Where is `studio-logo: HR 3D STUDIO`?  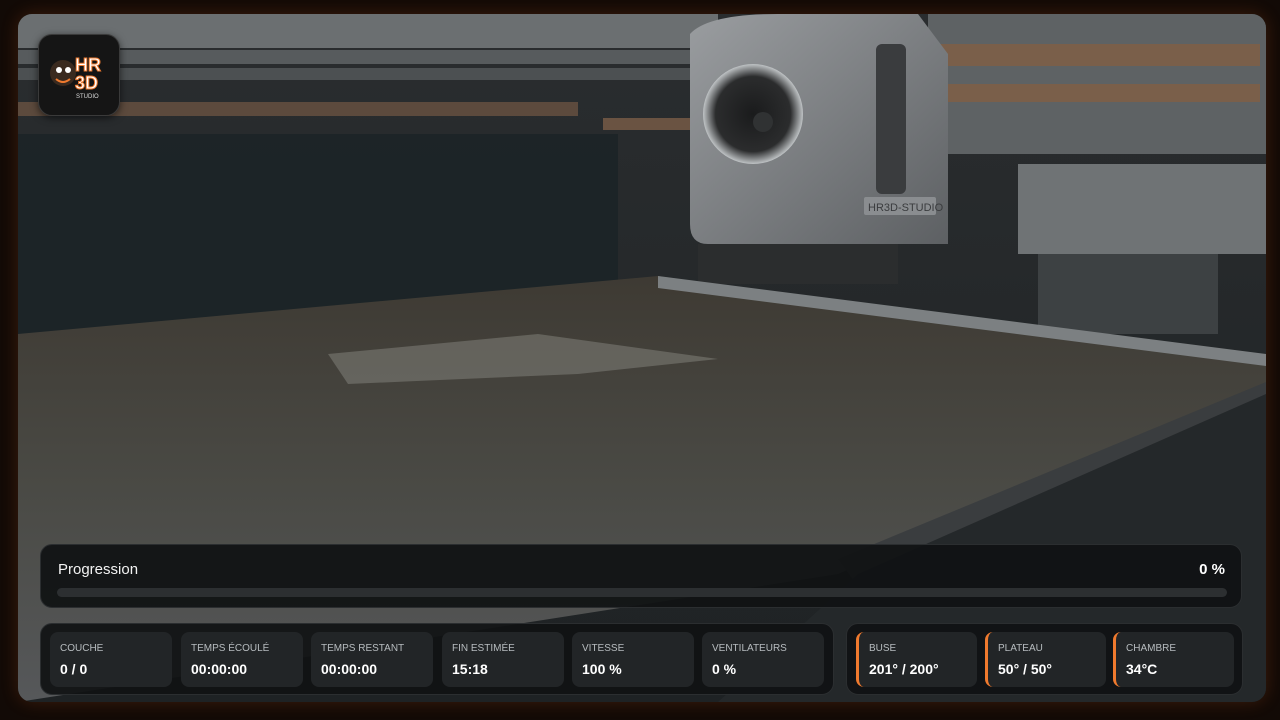
studio-logo: HR 3D STUDIO is located at coordinates (79, 75).